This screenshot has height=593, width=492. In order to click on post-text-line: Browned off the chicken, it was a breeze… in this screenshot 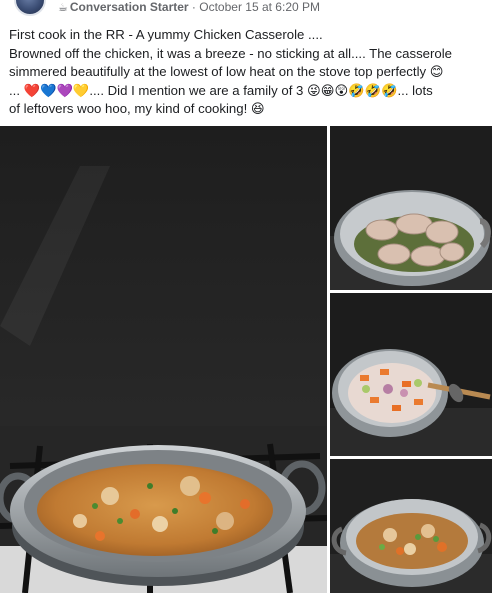, I will do `click(230, 53)`.